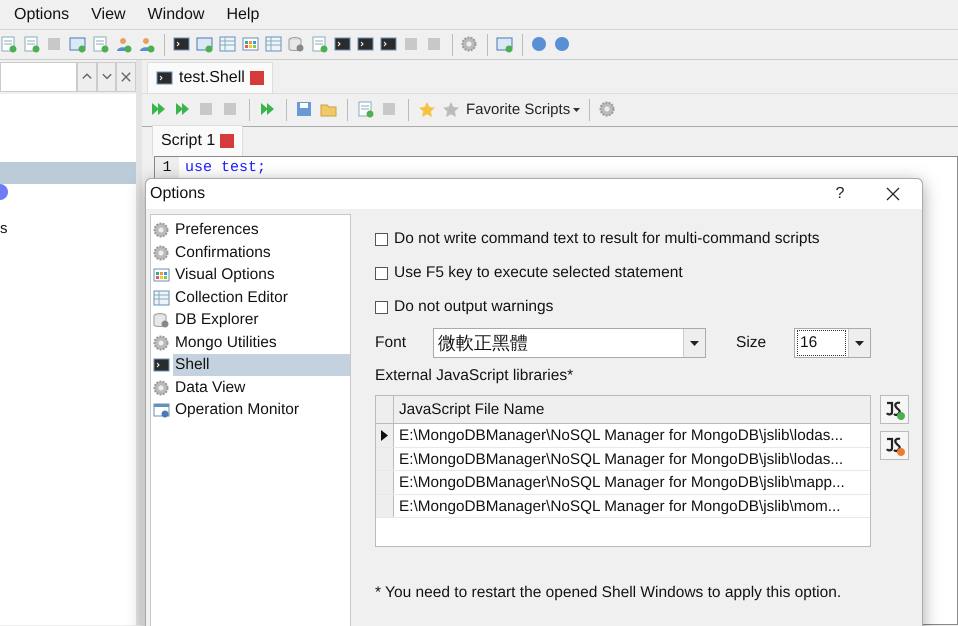 Image resolution: width=958 pixels, height=626 pixels. Describe the element at coordinates (474, 307) in the screenshot. I see `checkbox-label: Do not output warnings` at that location.